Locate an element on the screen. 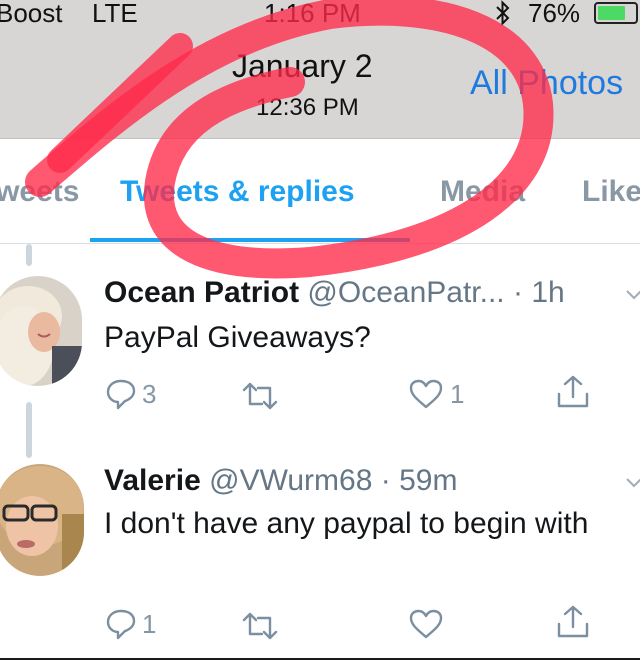 The width and height of the screenshot is (640, 660). like-count: 1 is located at coordinates (457, 393).